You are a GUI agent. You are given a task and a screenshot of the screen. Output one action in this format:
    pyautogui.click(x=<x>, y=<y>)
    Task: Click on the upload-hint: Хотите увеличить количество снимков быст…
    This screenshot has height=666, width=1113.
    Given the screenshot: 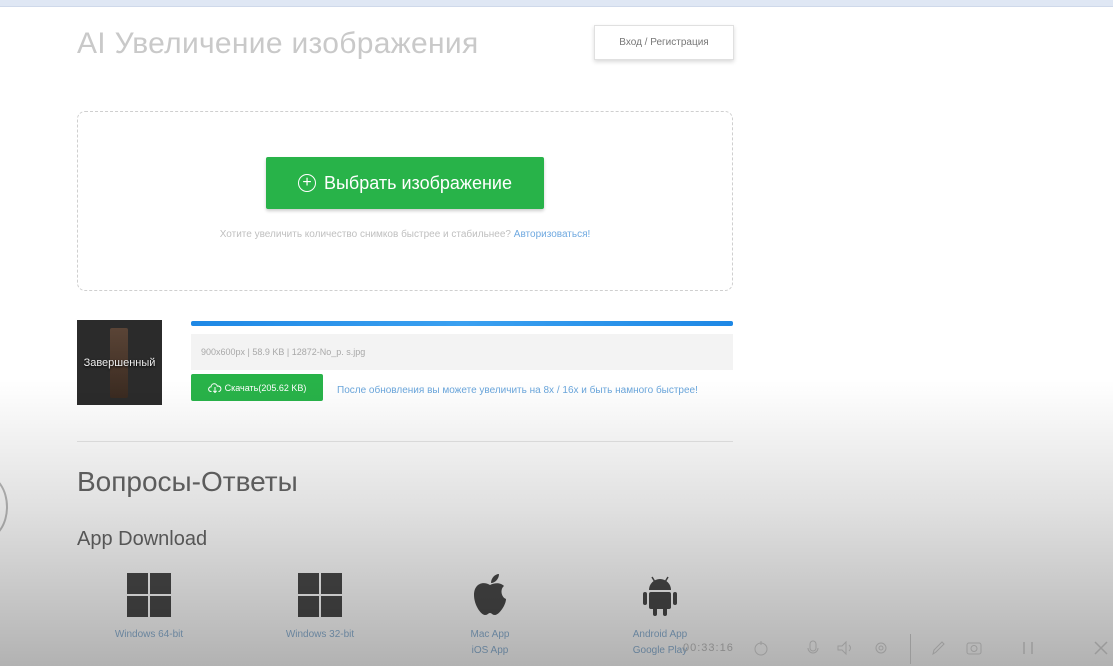 What is the action you would take?
    pyautogui.click(x=405, y=234)
    